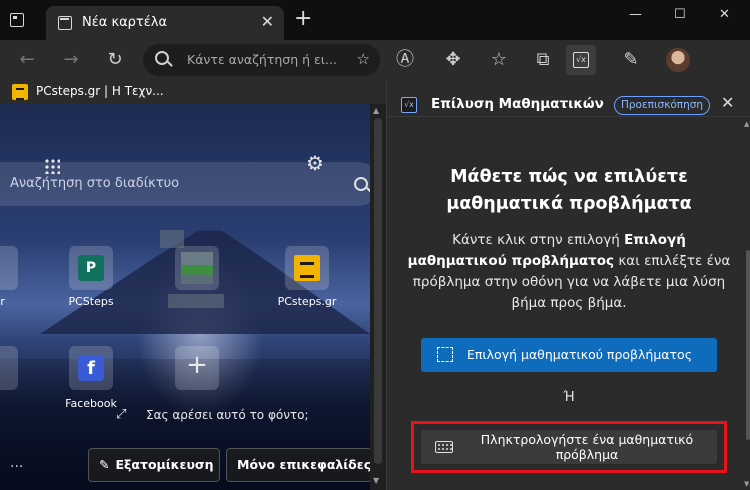  What do you see at coordinates (303, 19) in the screenshot?
I see `new-tab-button: +` at bounding box center [303, 19].